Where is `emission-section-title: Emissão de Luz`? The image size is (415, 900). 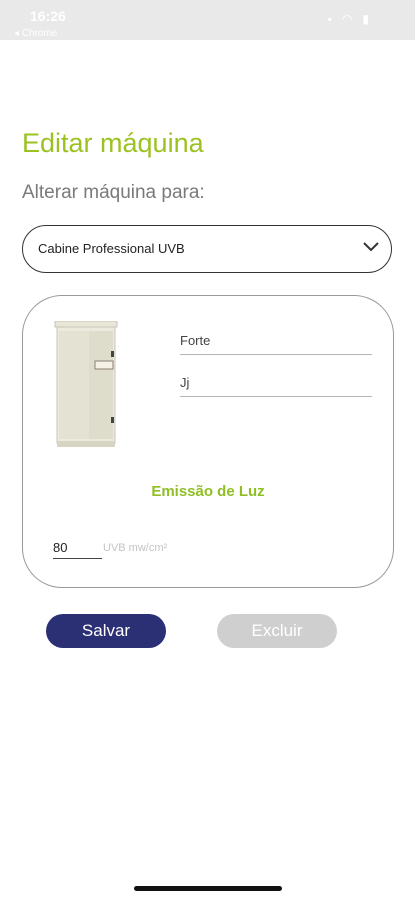 emission-section-title: Emissão de Luz is located at coordinates (208, 491).